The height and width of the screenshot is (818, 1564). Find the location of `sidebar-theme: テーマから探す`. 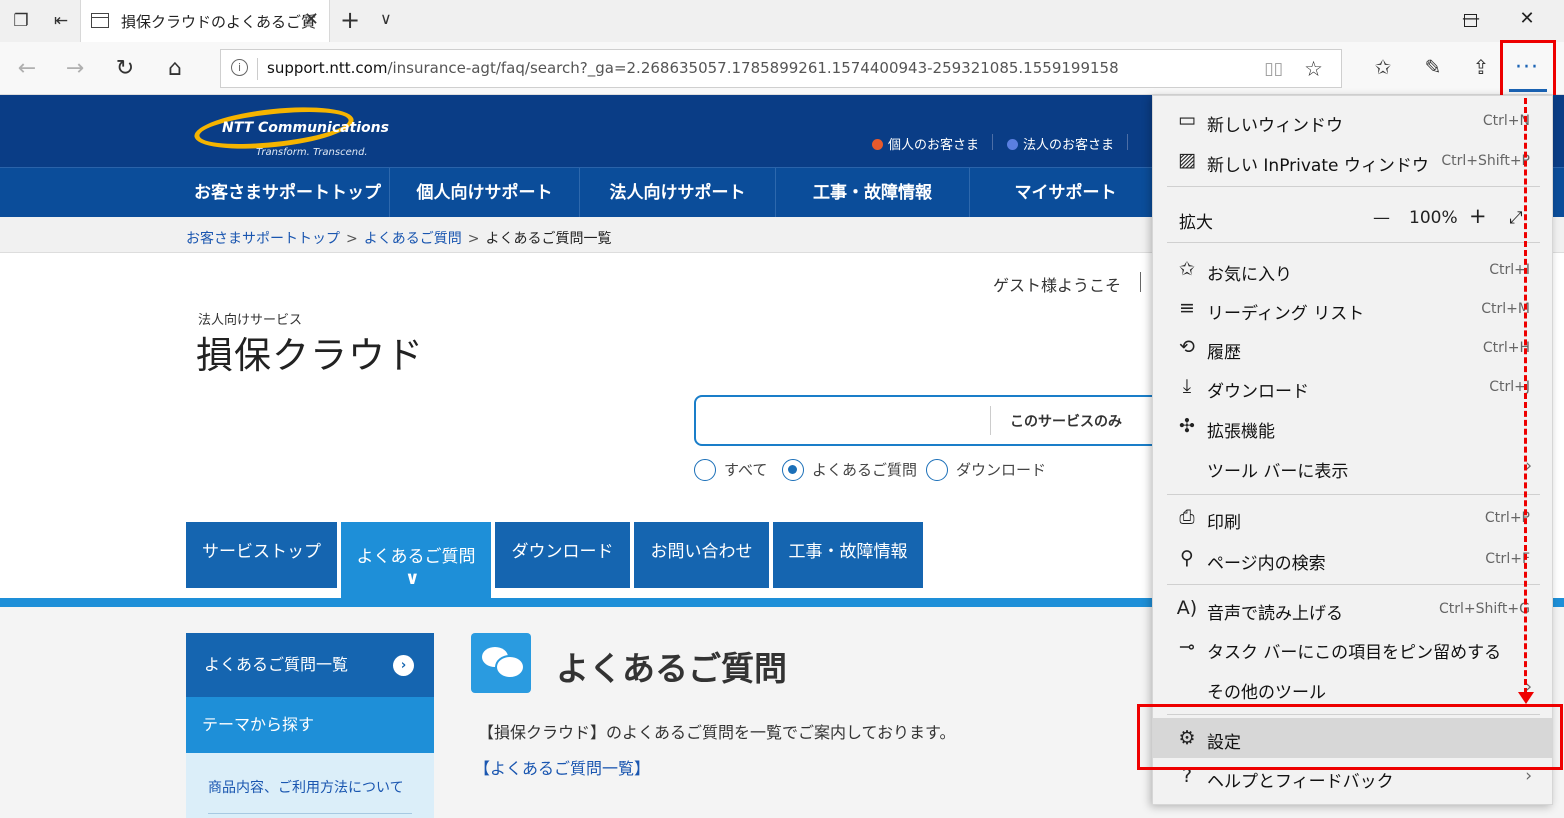

sidebar-theme: テーマから探す is located at coordinates (310, 725).